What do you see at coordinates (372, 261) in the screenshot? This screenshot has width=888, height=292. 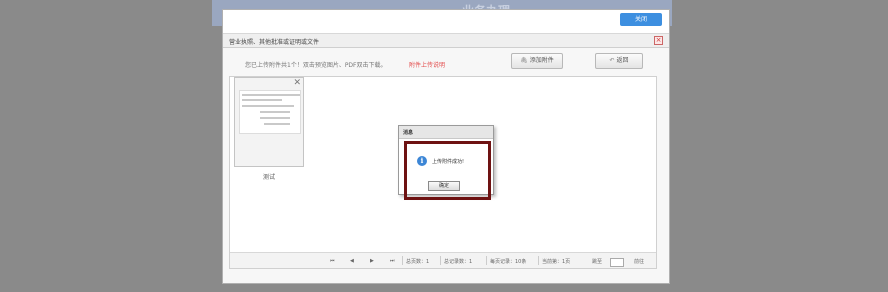 I see `next-page-icon: ▶` at bounding box center [372, 261].